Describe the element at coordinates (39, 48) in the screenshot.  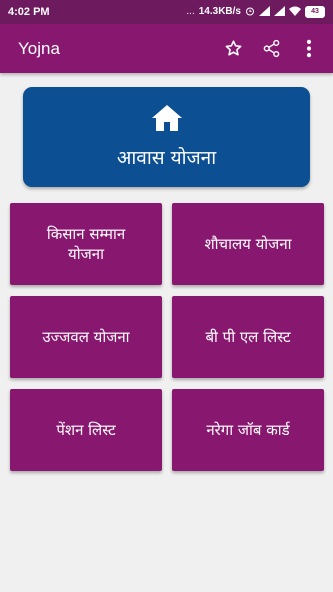
I see `app-title: Yojna` at that location.